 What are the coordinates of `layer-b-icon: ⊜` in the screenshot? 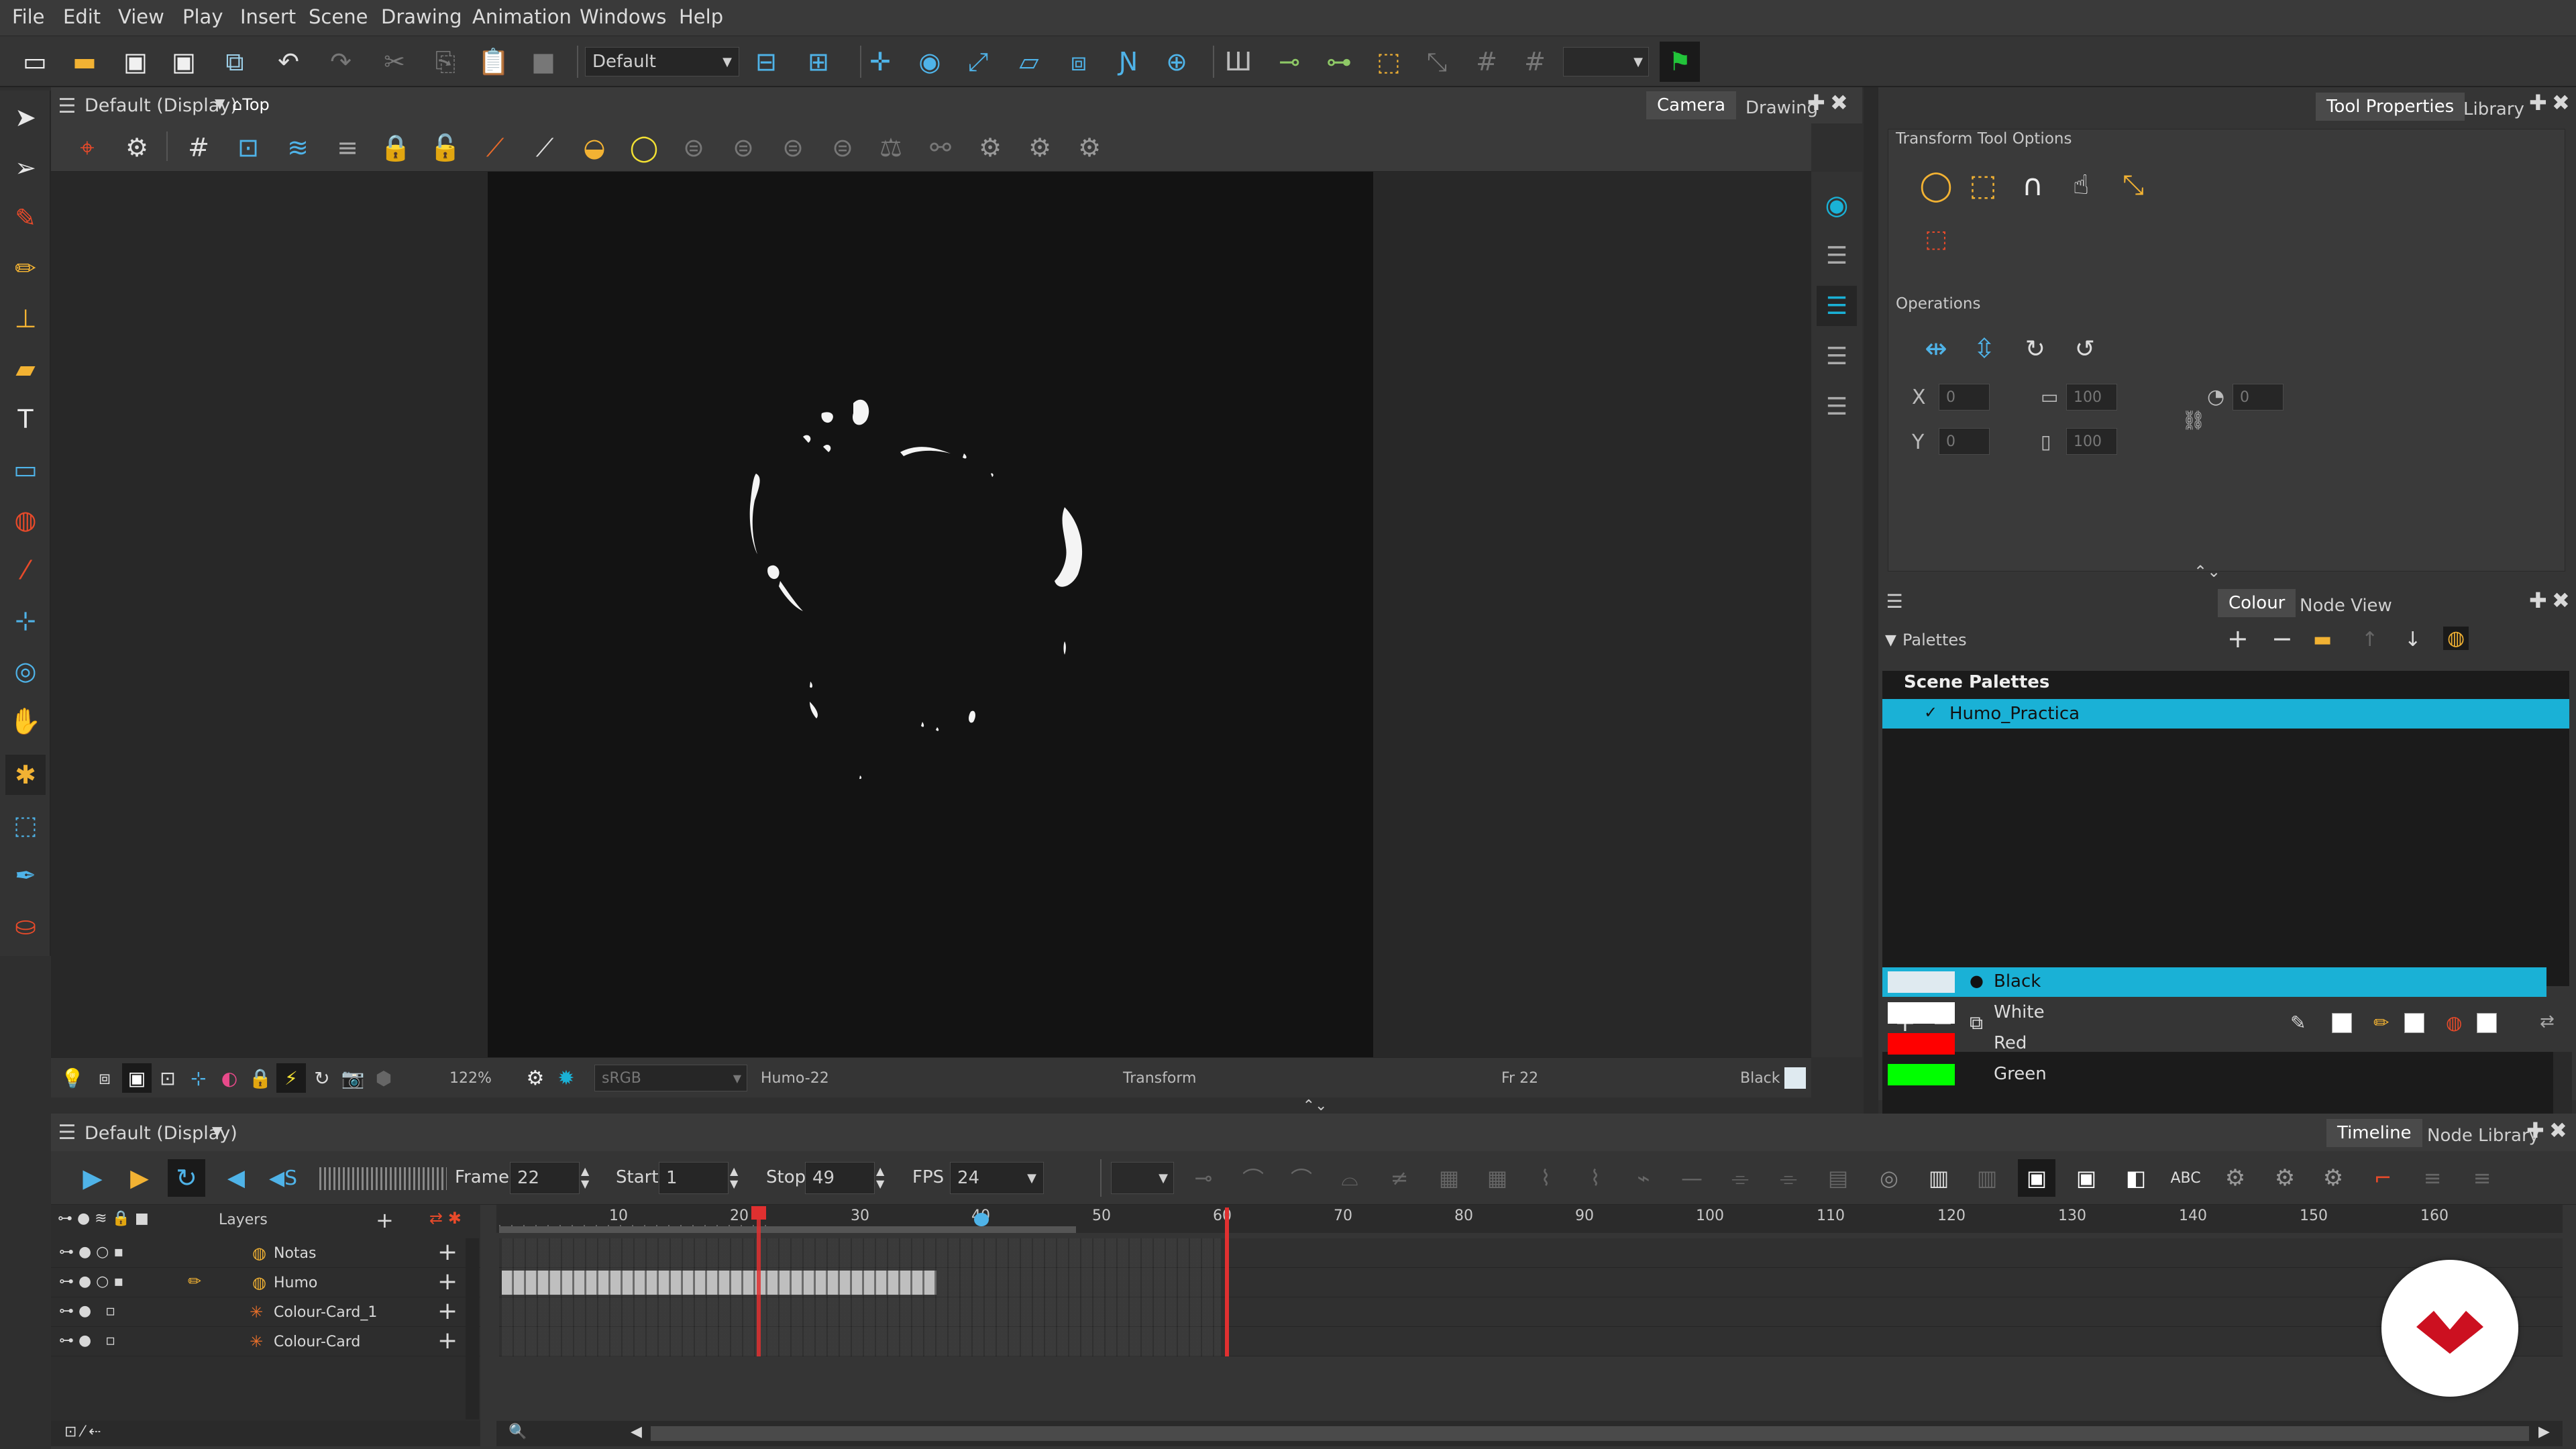 It's located at (743, 147).